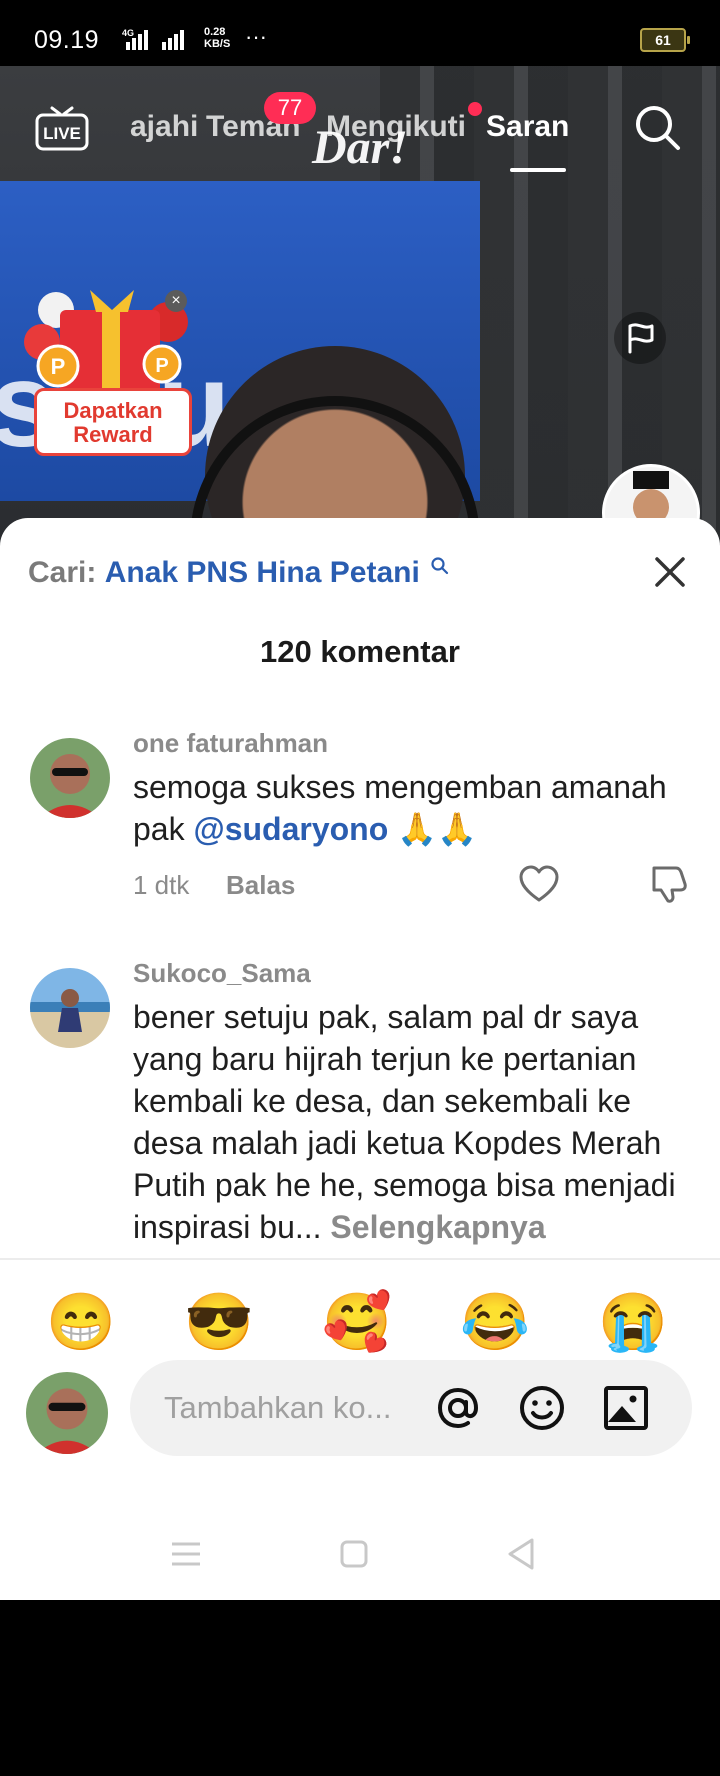 This screenshot has height=1776, width=720. I want to click on active-tab-indicator, so click(538, 170).